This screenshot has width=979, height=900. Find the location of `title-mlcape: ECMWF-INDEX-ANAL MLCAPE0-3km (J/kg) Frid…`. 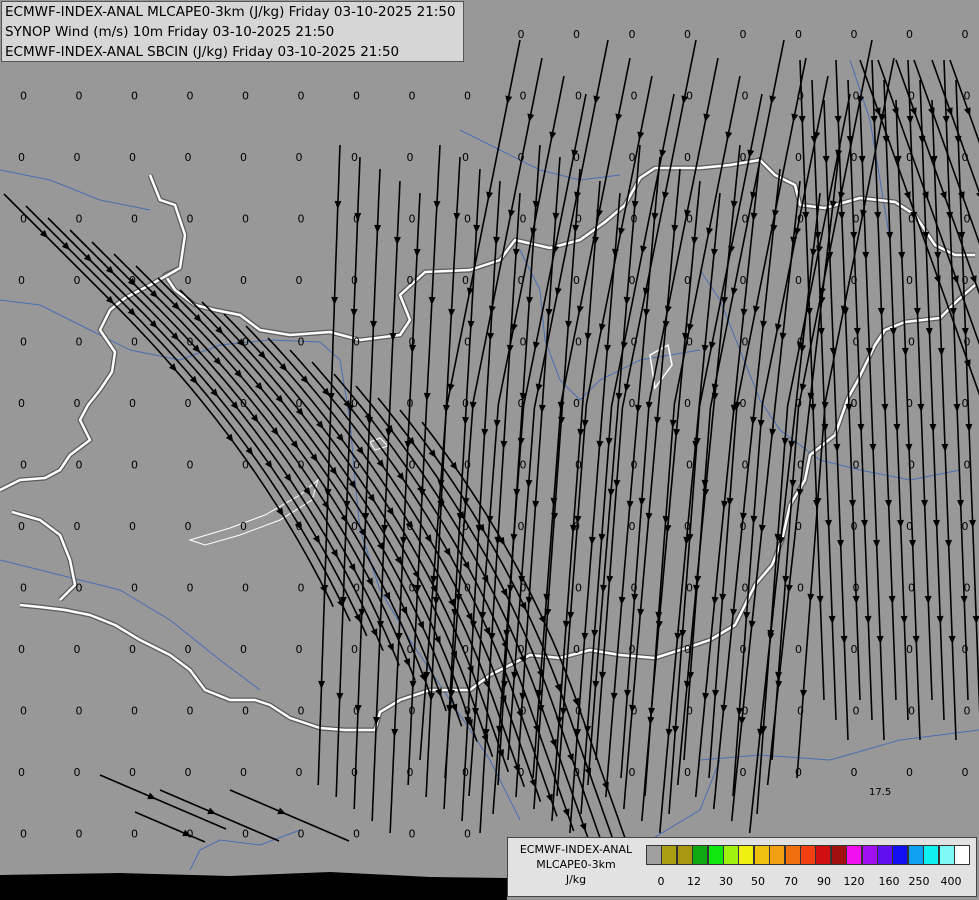

title-mlcape: ECMWF-INDEX-ANAL MLCAPE0-3km (J/kg) Frid… is located at coordinates (230, 12).